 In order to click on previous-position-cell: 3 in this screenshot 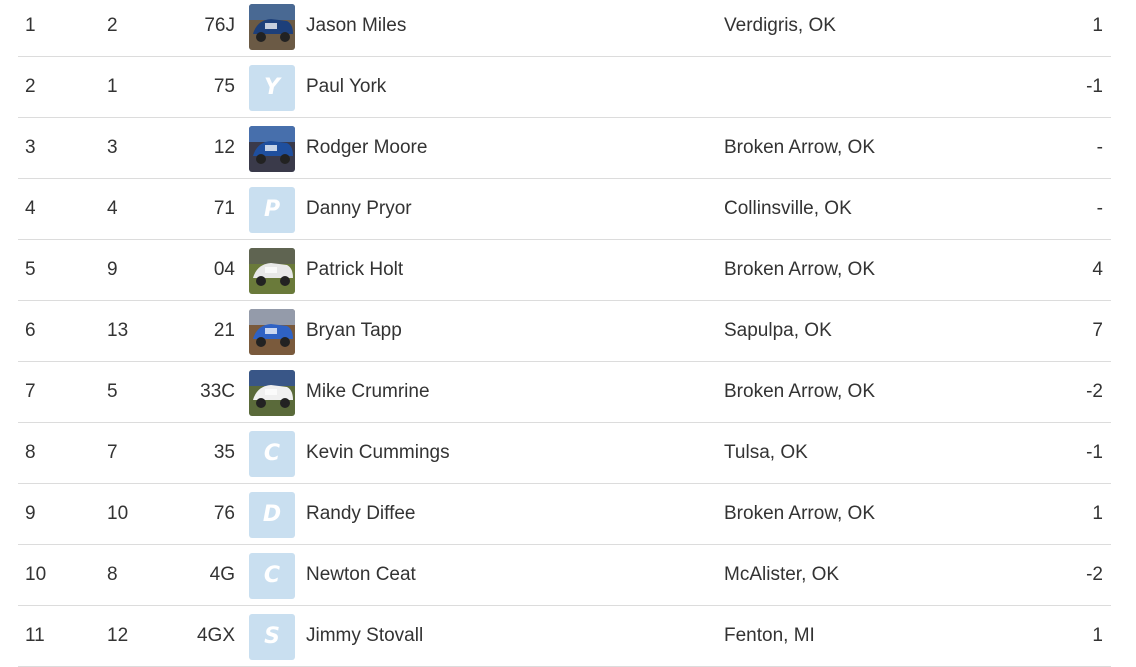, I will do `click(112, 147)`.